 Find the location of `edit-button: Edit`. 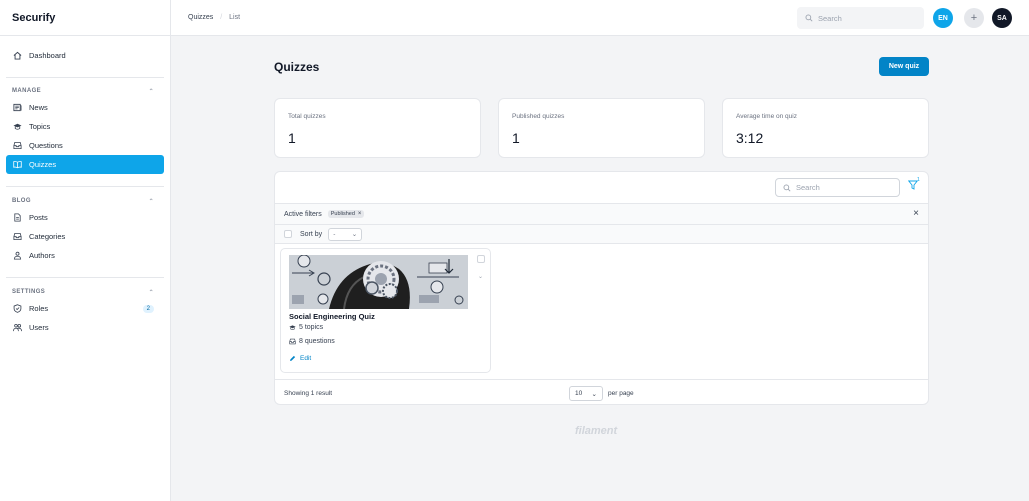

edit-button: Edit is located at coordinates (300, 358).